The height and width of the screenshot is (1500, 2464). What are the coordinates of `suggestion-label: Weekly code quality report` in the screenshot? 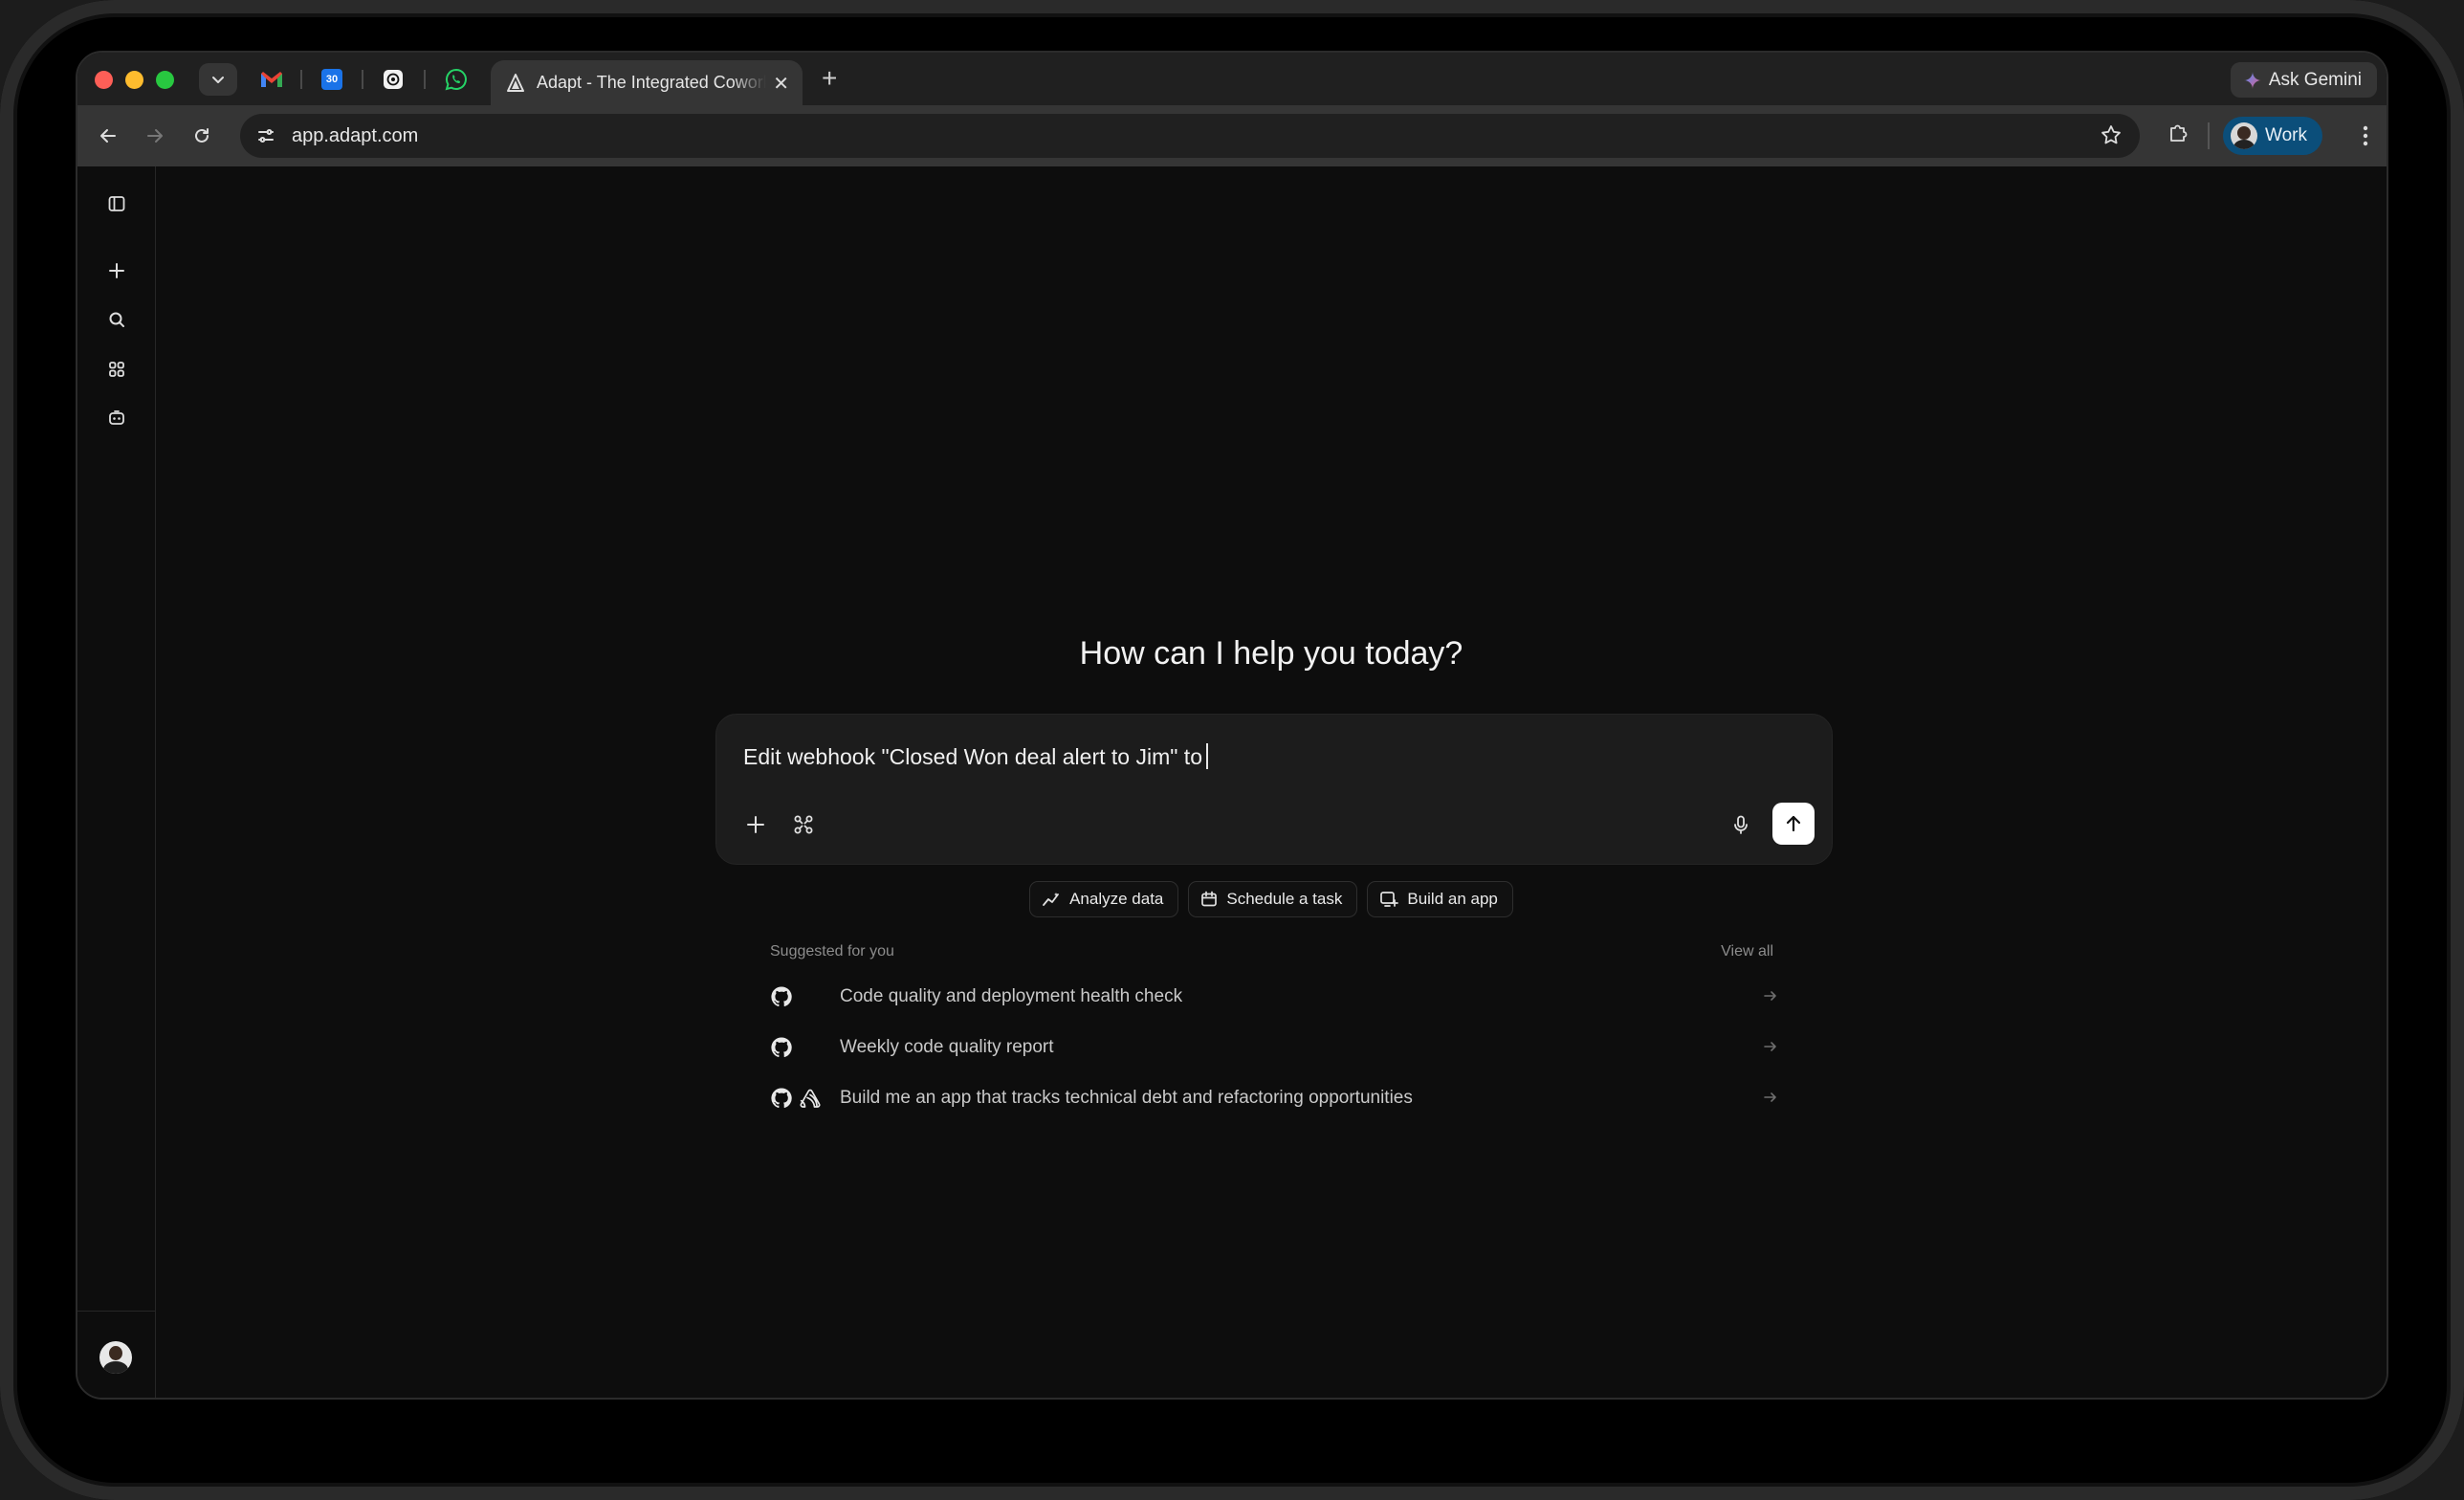 It's located at (947, 1047).